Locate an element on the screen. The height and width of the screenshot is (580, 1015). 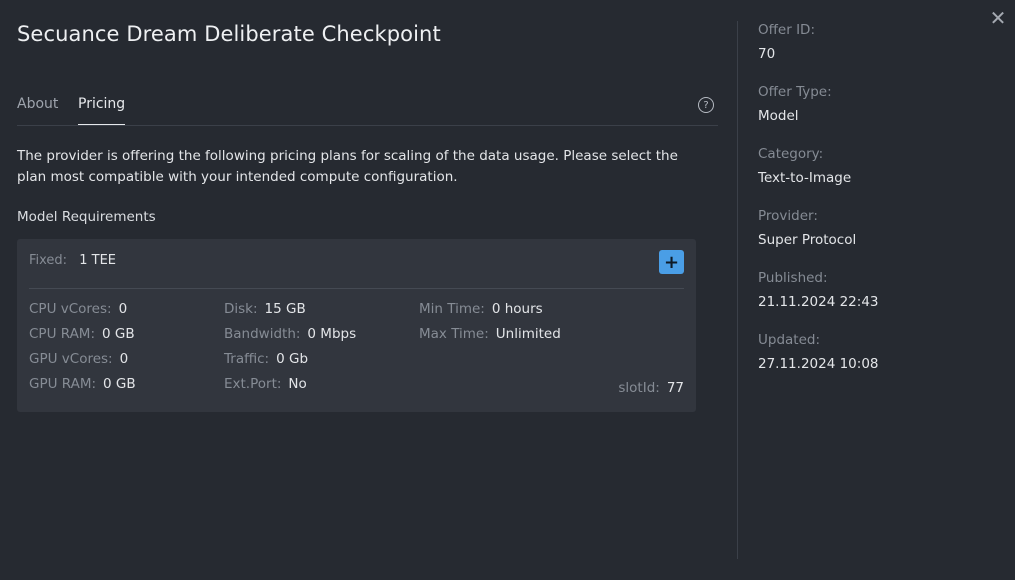
plus-icon: + is located at coordinates (671, 262).